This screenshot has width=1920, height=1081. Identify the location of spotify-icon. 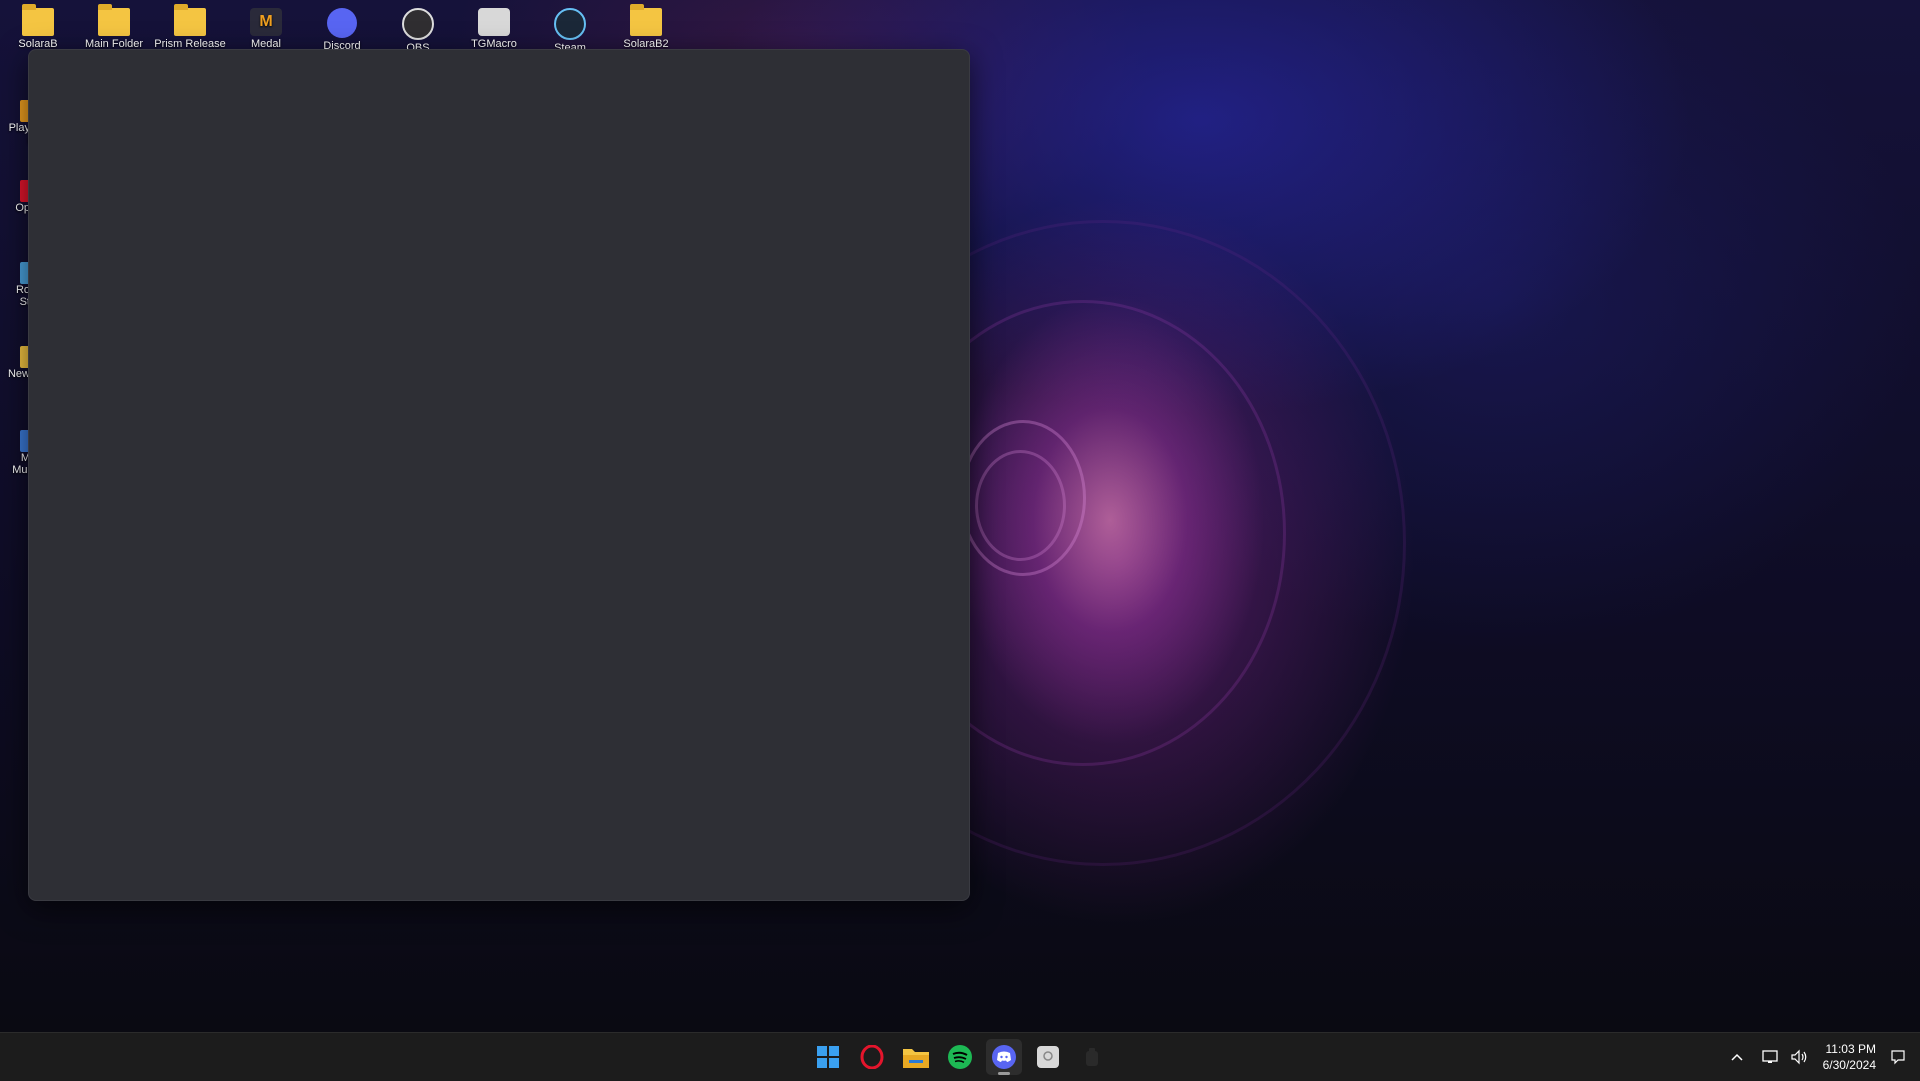
(960, 1057).